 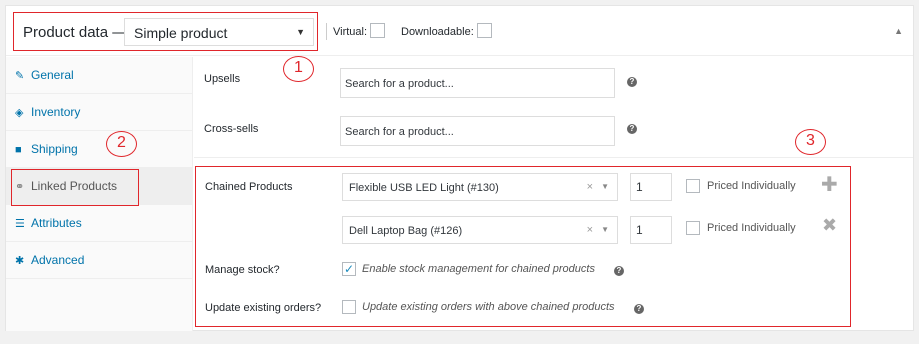 What do you see at coordinates (75, 32) in the screenshot?
I see `product-data-label: Product data —` at bounding box center [75, 32].